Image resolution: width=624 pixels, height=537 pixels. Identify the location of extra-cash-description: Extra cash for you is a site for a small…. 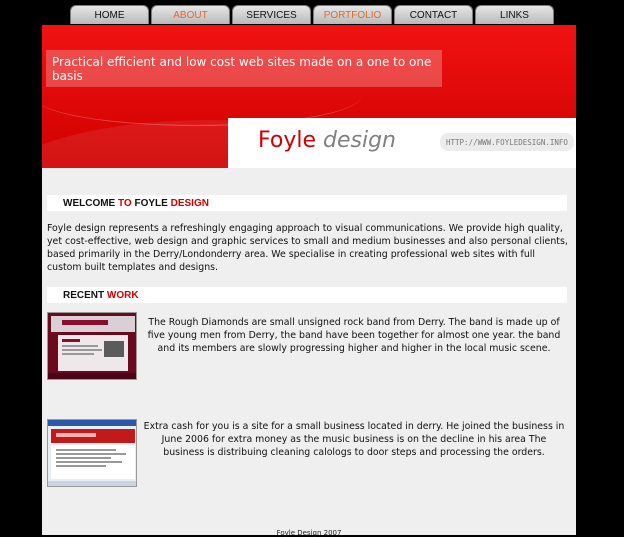
(354, 439).